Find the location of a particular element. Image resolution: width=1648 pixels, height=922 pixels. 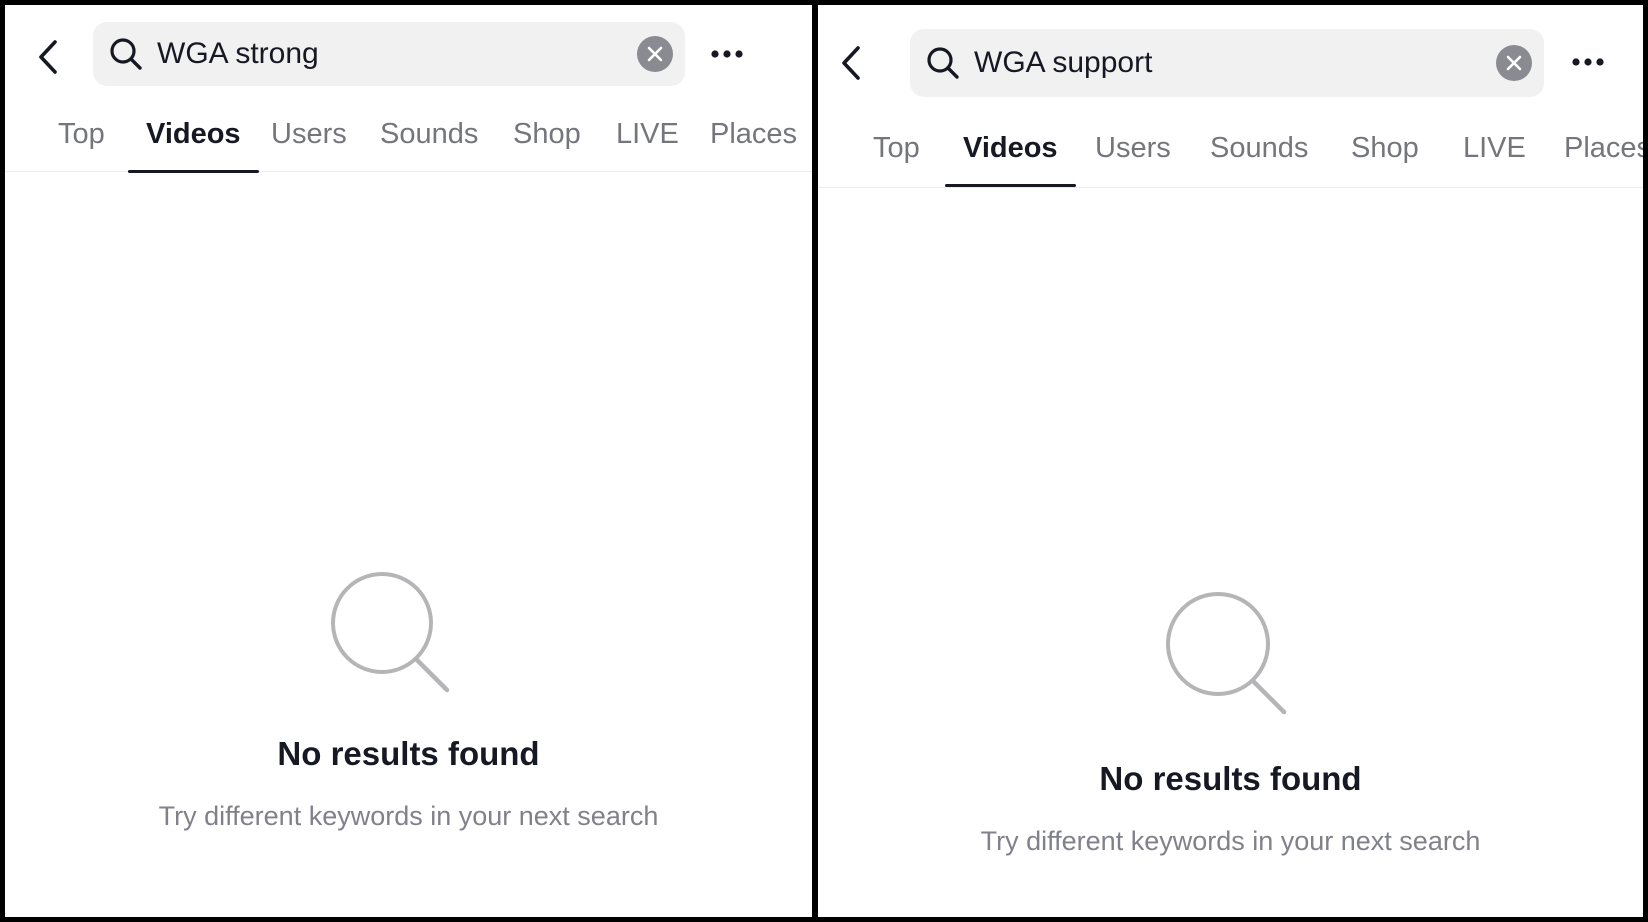

search-input: WGA support is located at coordinates (1227, 63).